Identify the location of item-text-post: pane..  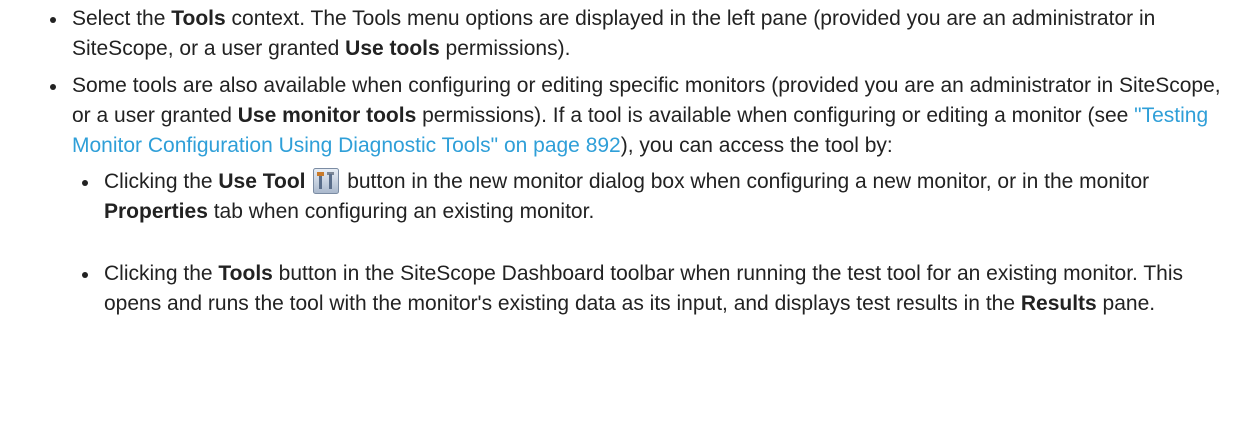
(1126, 303).